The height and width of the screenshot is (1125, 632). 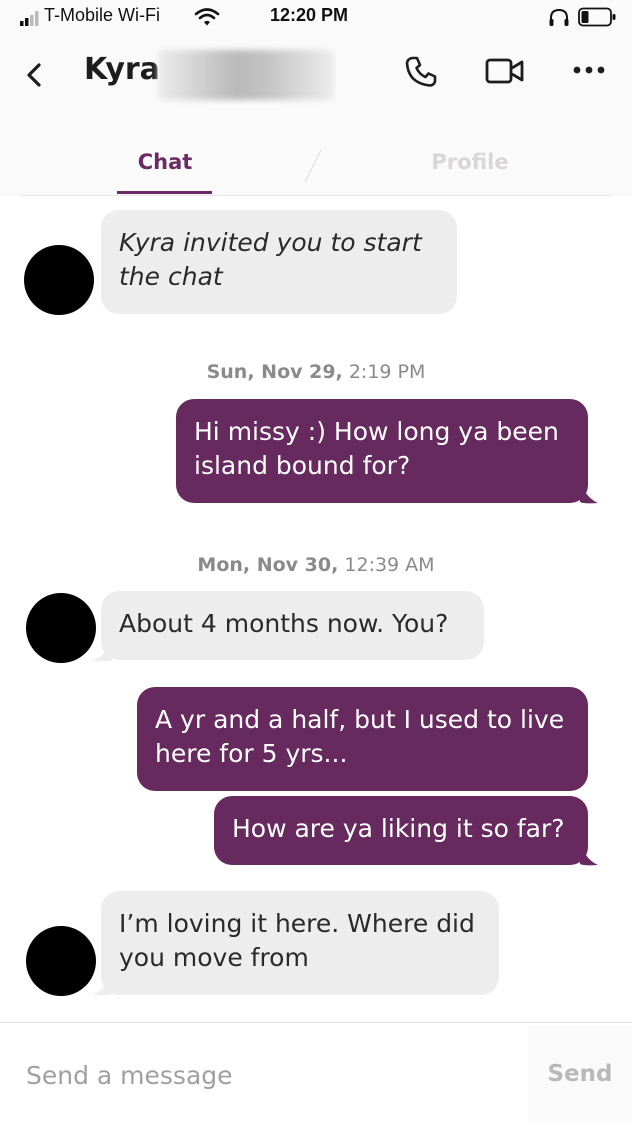 What do you see at coordinates (597, 17) in the screenshot?
I see `battery-icon` at bounding box center [597, 17].